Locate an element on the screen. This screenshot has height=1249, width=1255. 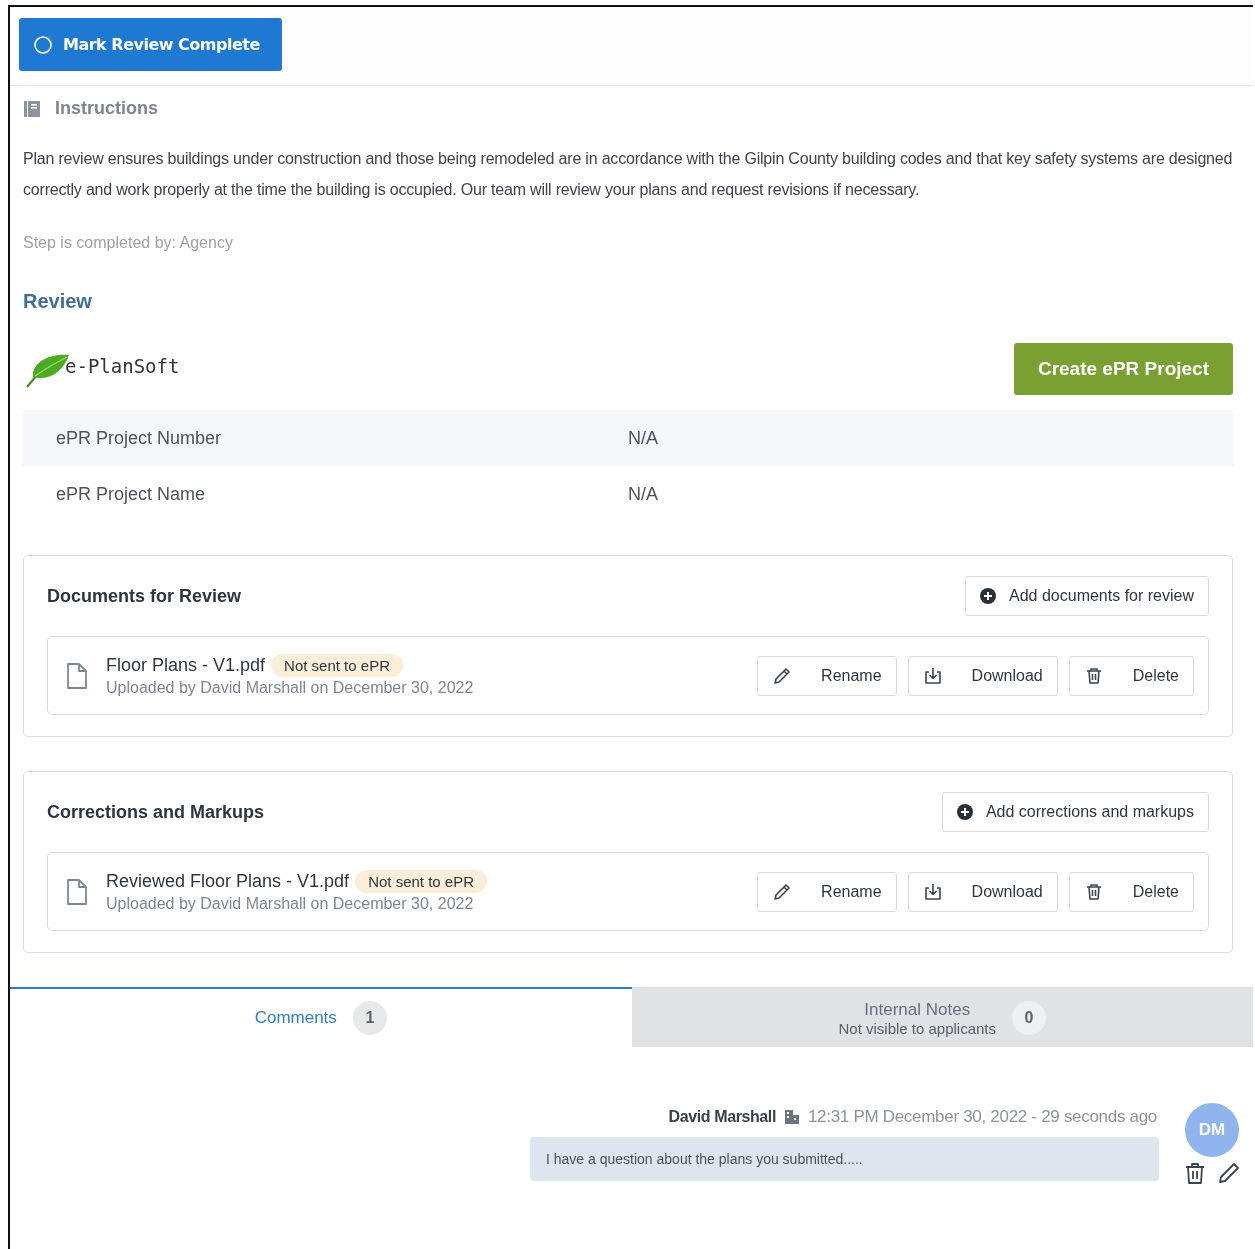
comment-time: 12:31 PM December 30, 2022 - 29 seconds ago is located at coordinates (982, 1117).